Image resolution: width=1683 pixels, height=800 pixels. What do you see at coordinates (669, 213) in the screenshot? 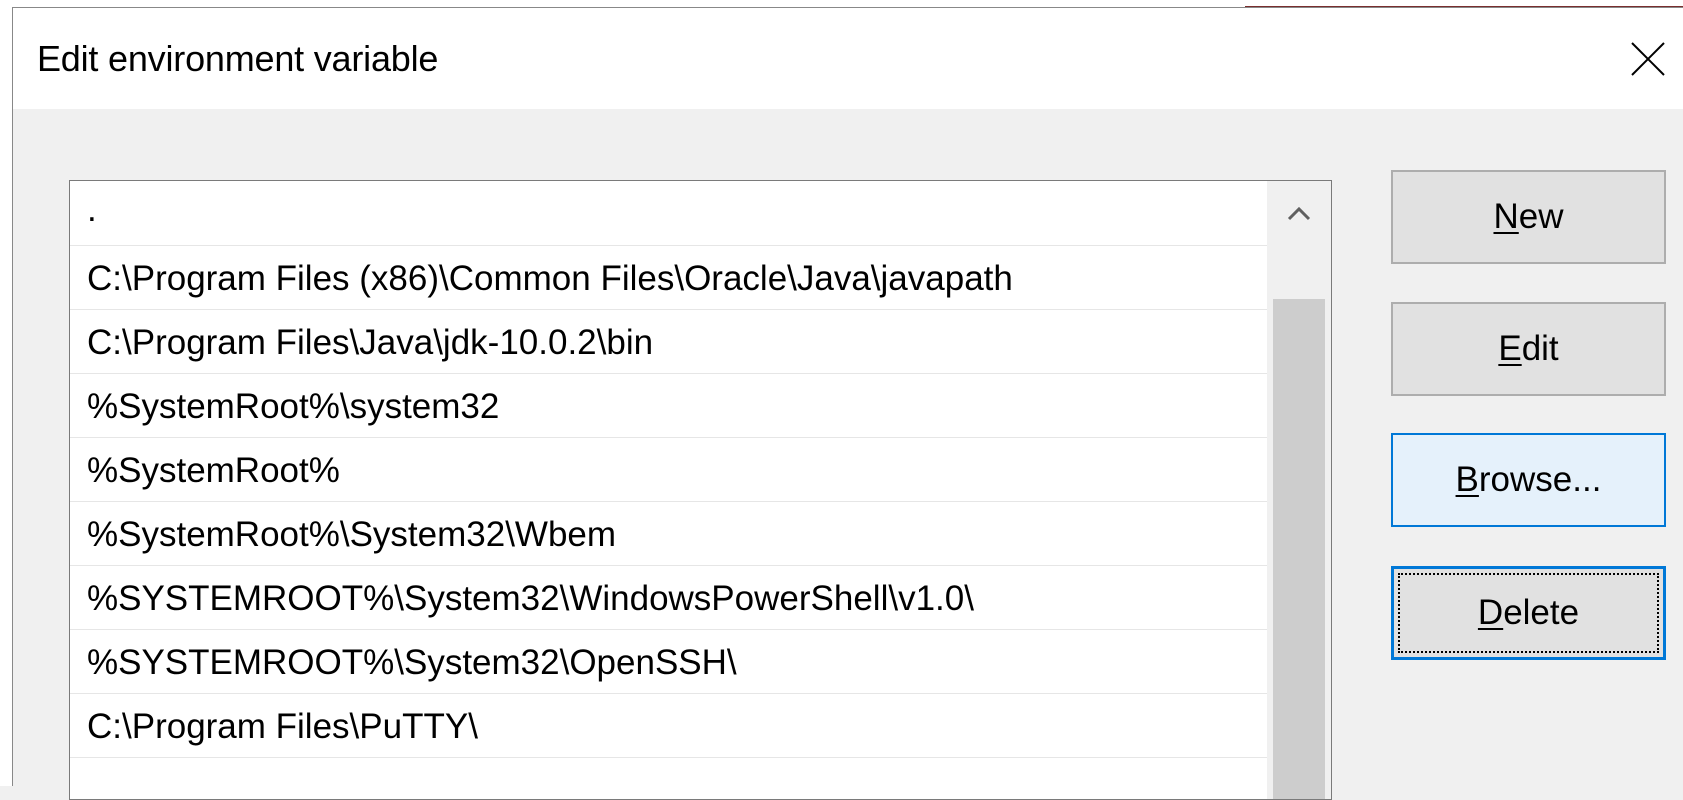
I see `list-item: .` at bounding box center [669, 213].